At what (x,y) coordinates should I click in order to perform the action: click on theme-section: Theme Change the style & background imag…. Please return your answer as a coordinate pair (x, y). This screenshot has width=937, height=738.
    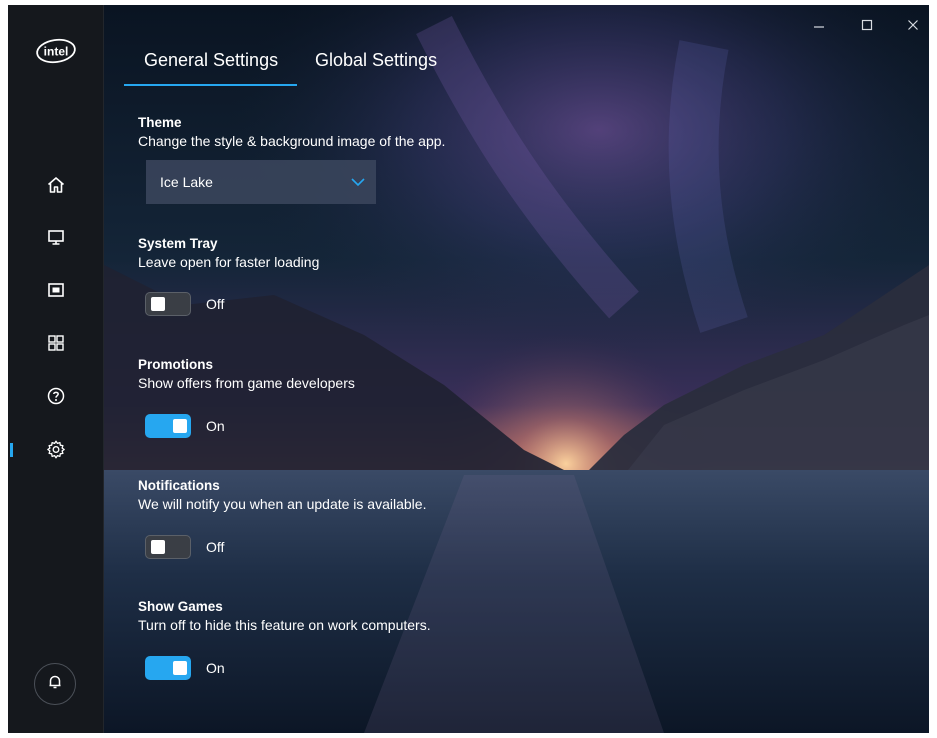
    Looking at the image, I should click on (291, 132).